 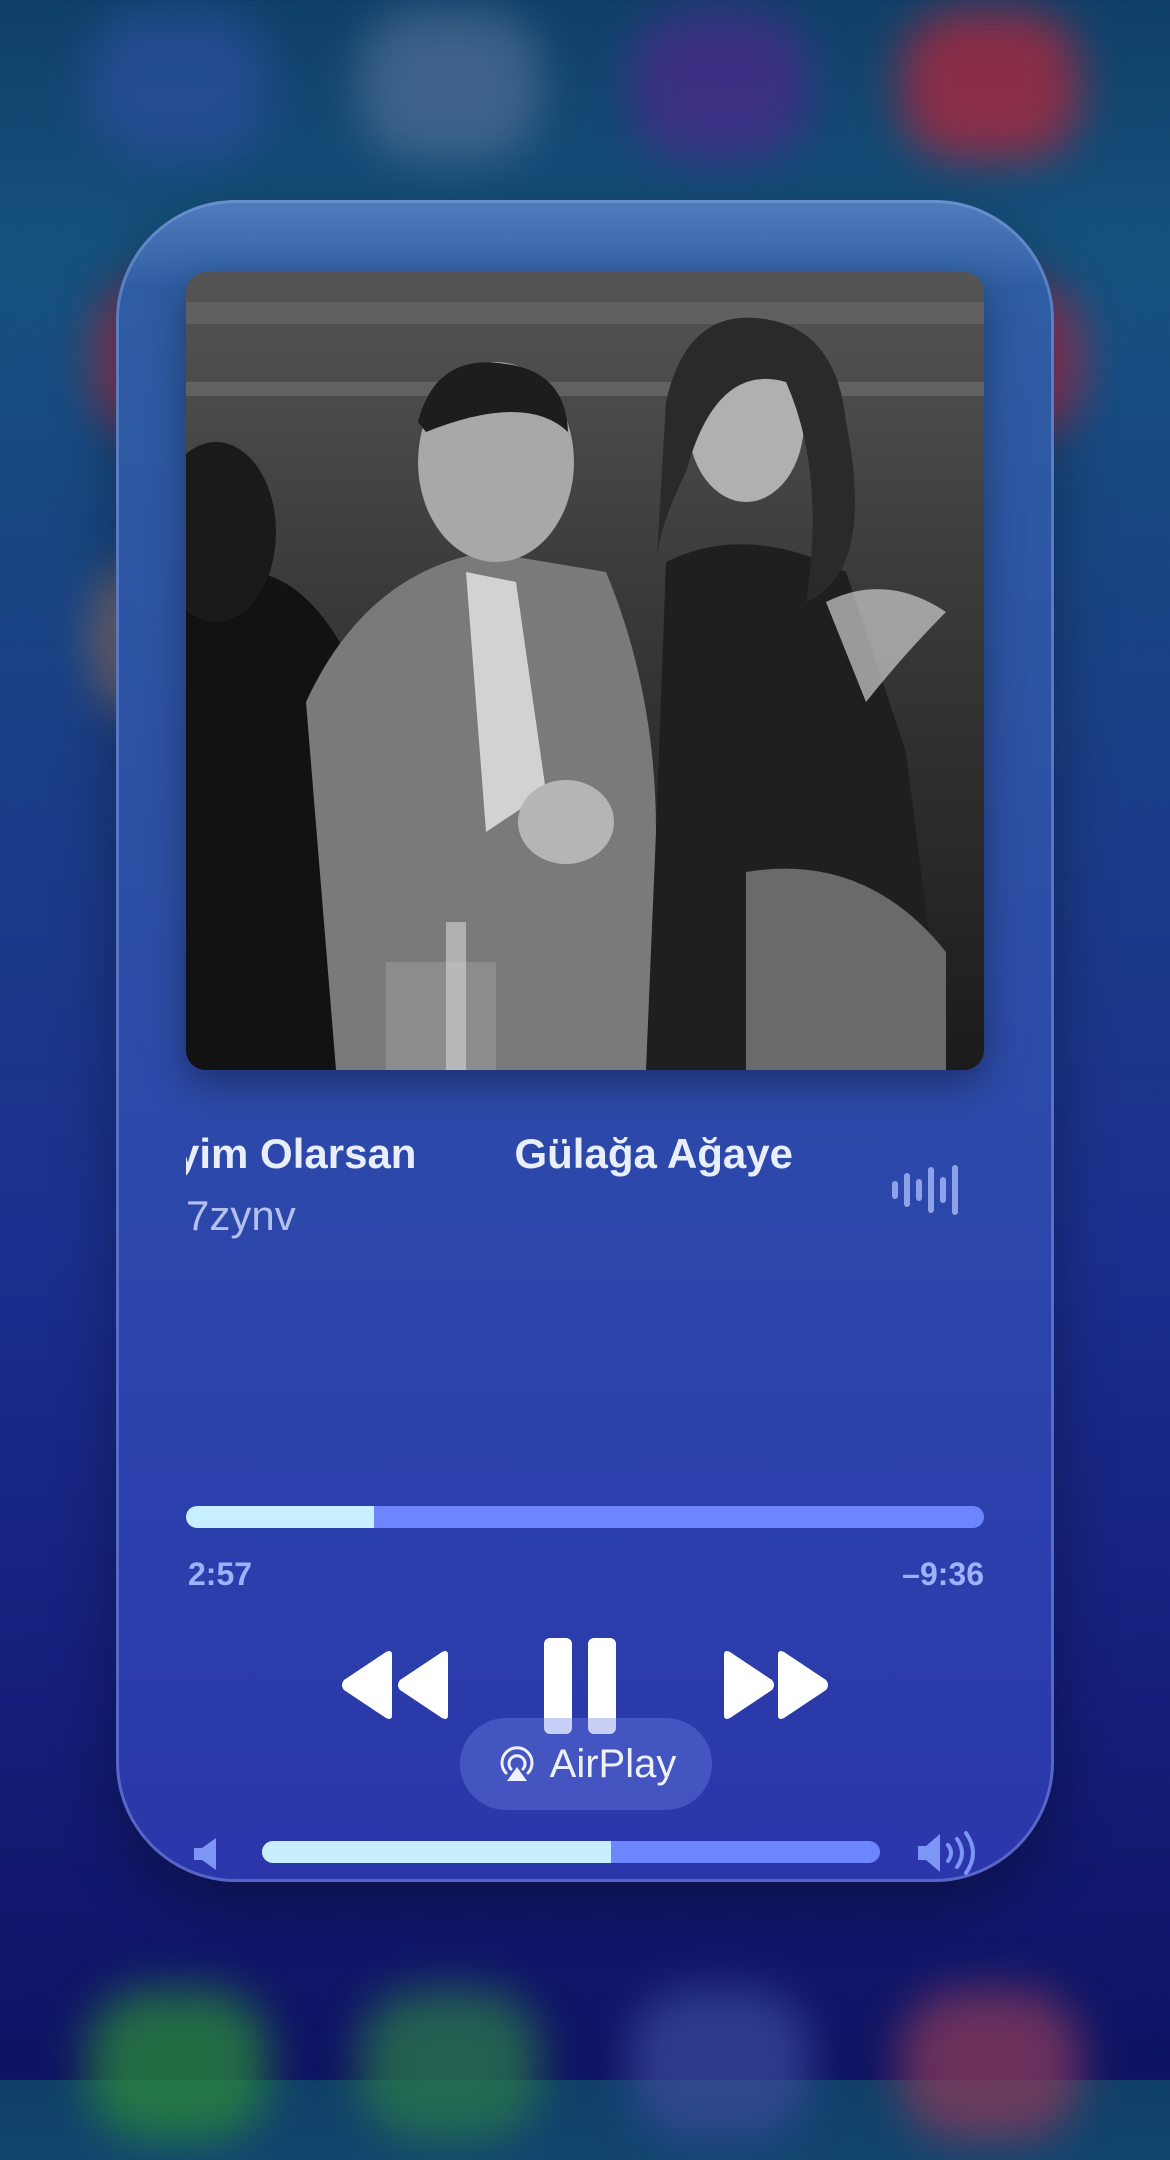 What do you see at coordinates (437, 1852) in the screenshot?
I see `volume-slider-fill` at bounding box center [437, 1852].